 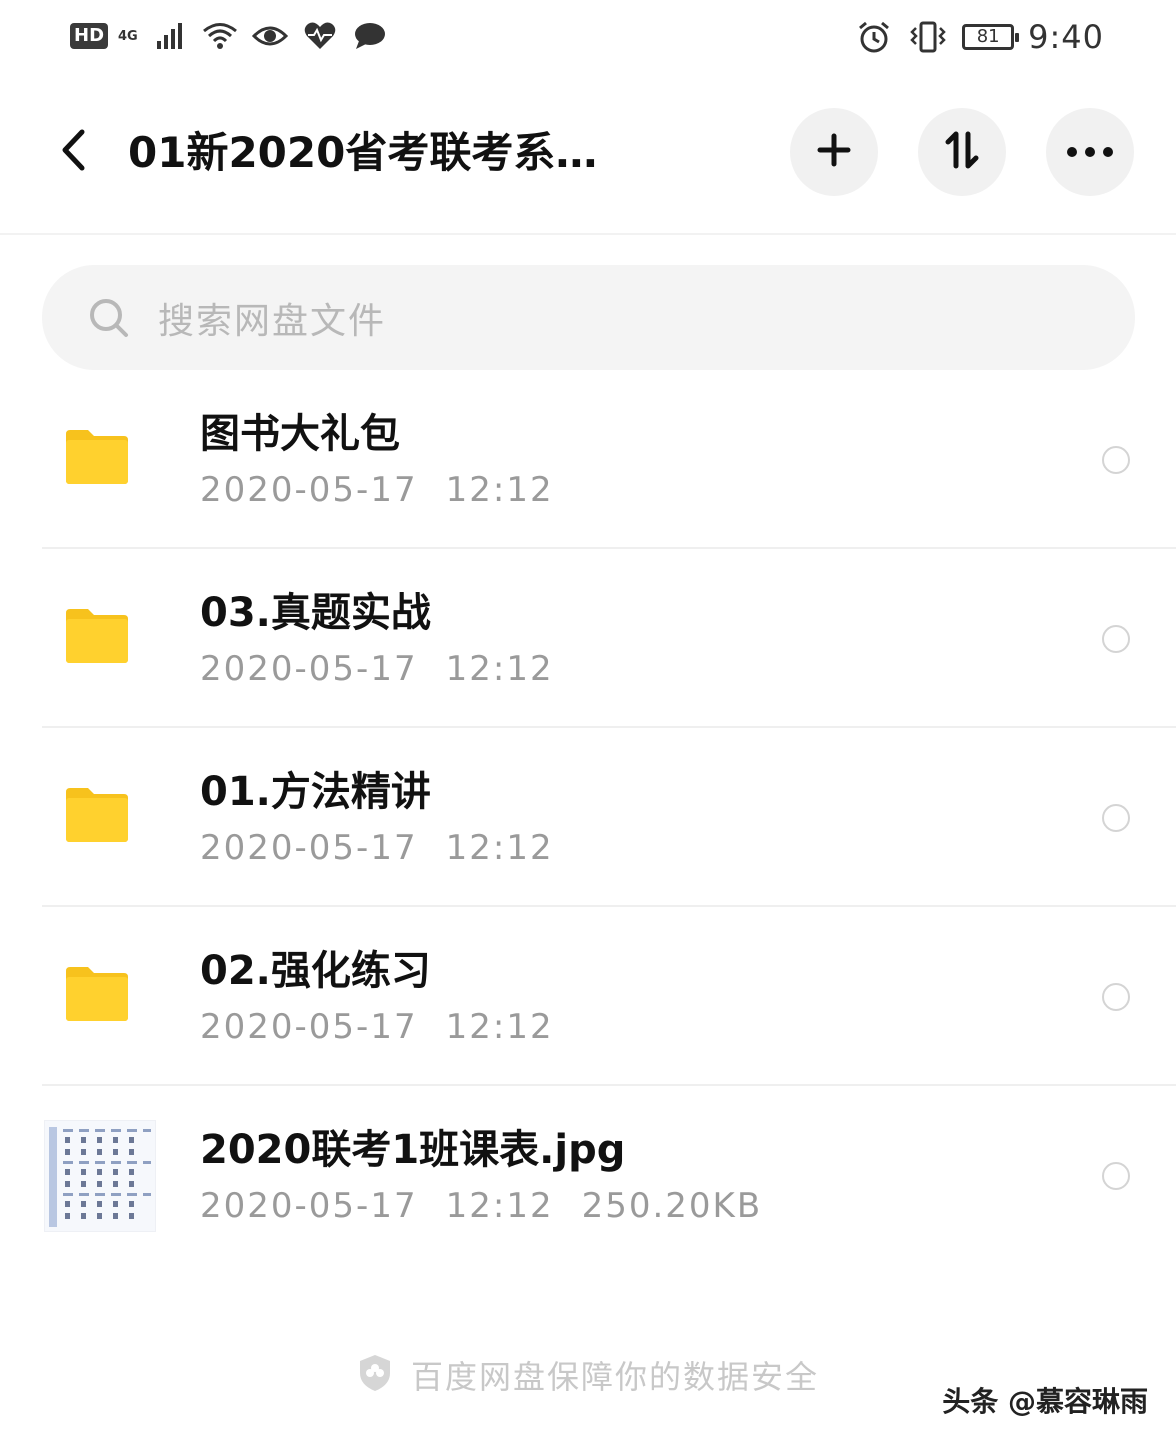 I want to click on chevron-left-icon, so click(x=73, y=152).